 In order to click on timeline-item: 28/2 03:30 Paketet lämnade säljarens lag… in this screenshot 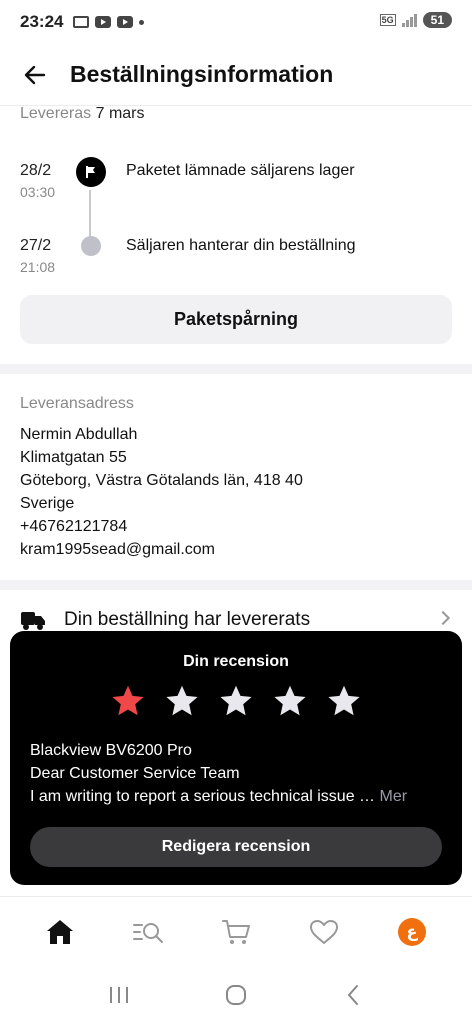, I will do `click(240, 184)`.